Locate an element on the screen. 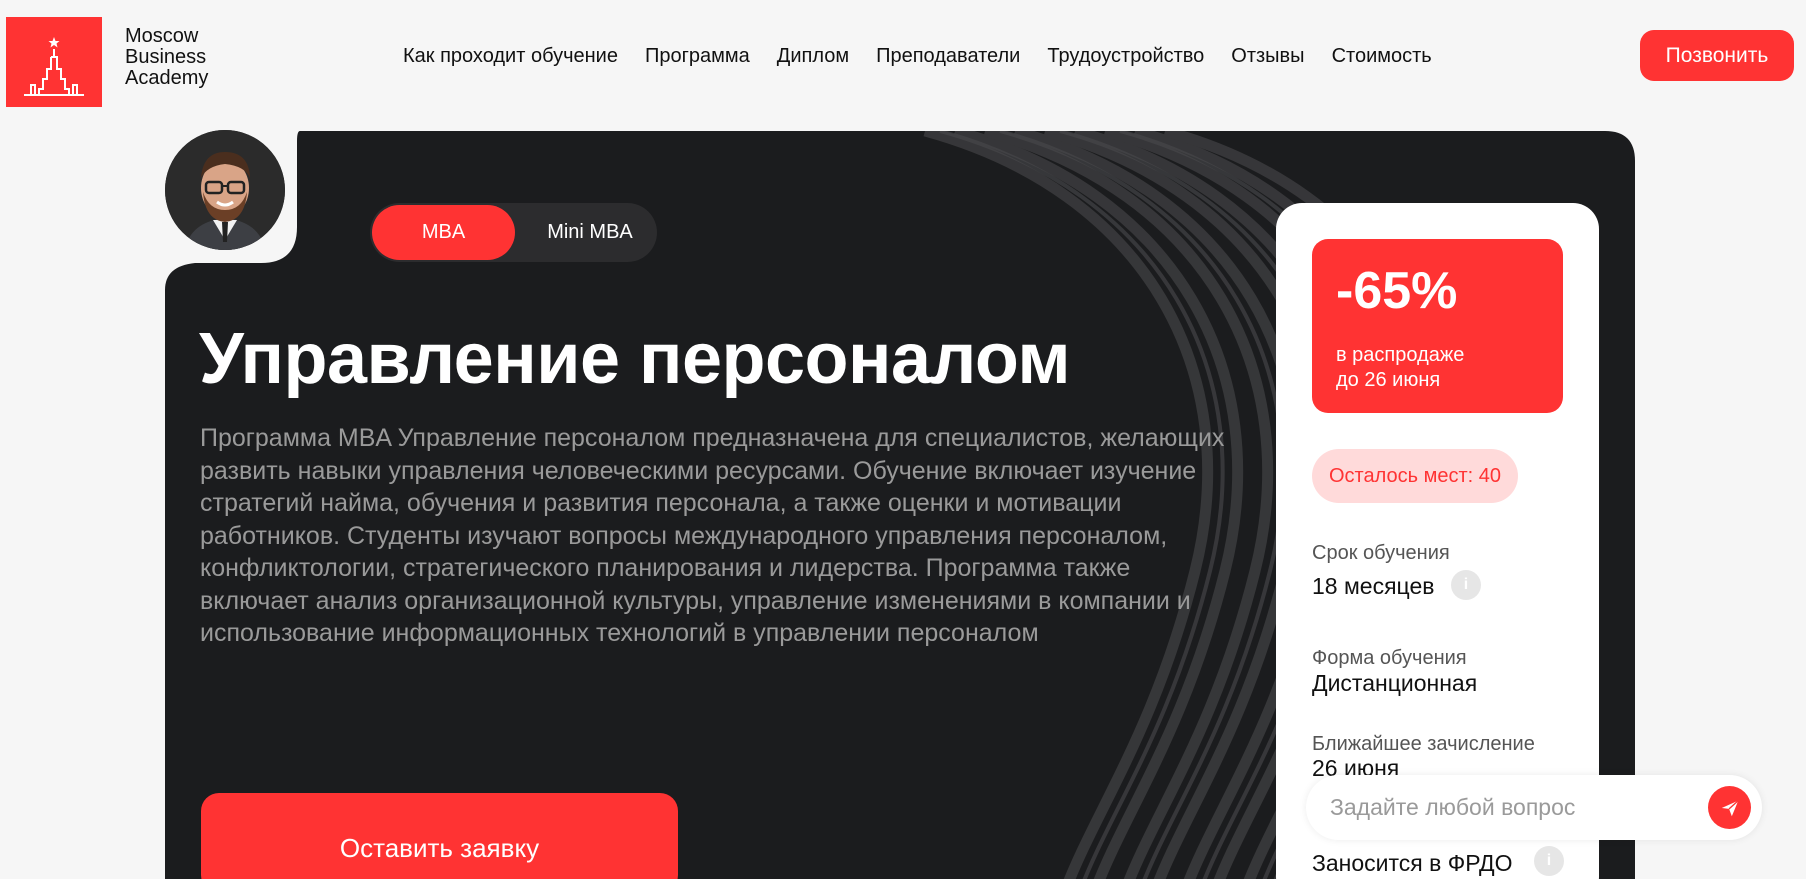 Image resolution: width=1806 pixels, height=879 pixels. nav-item-teachers: Преподаватели is located at coordinates (948, 56).